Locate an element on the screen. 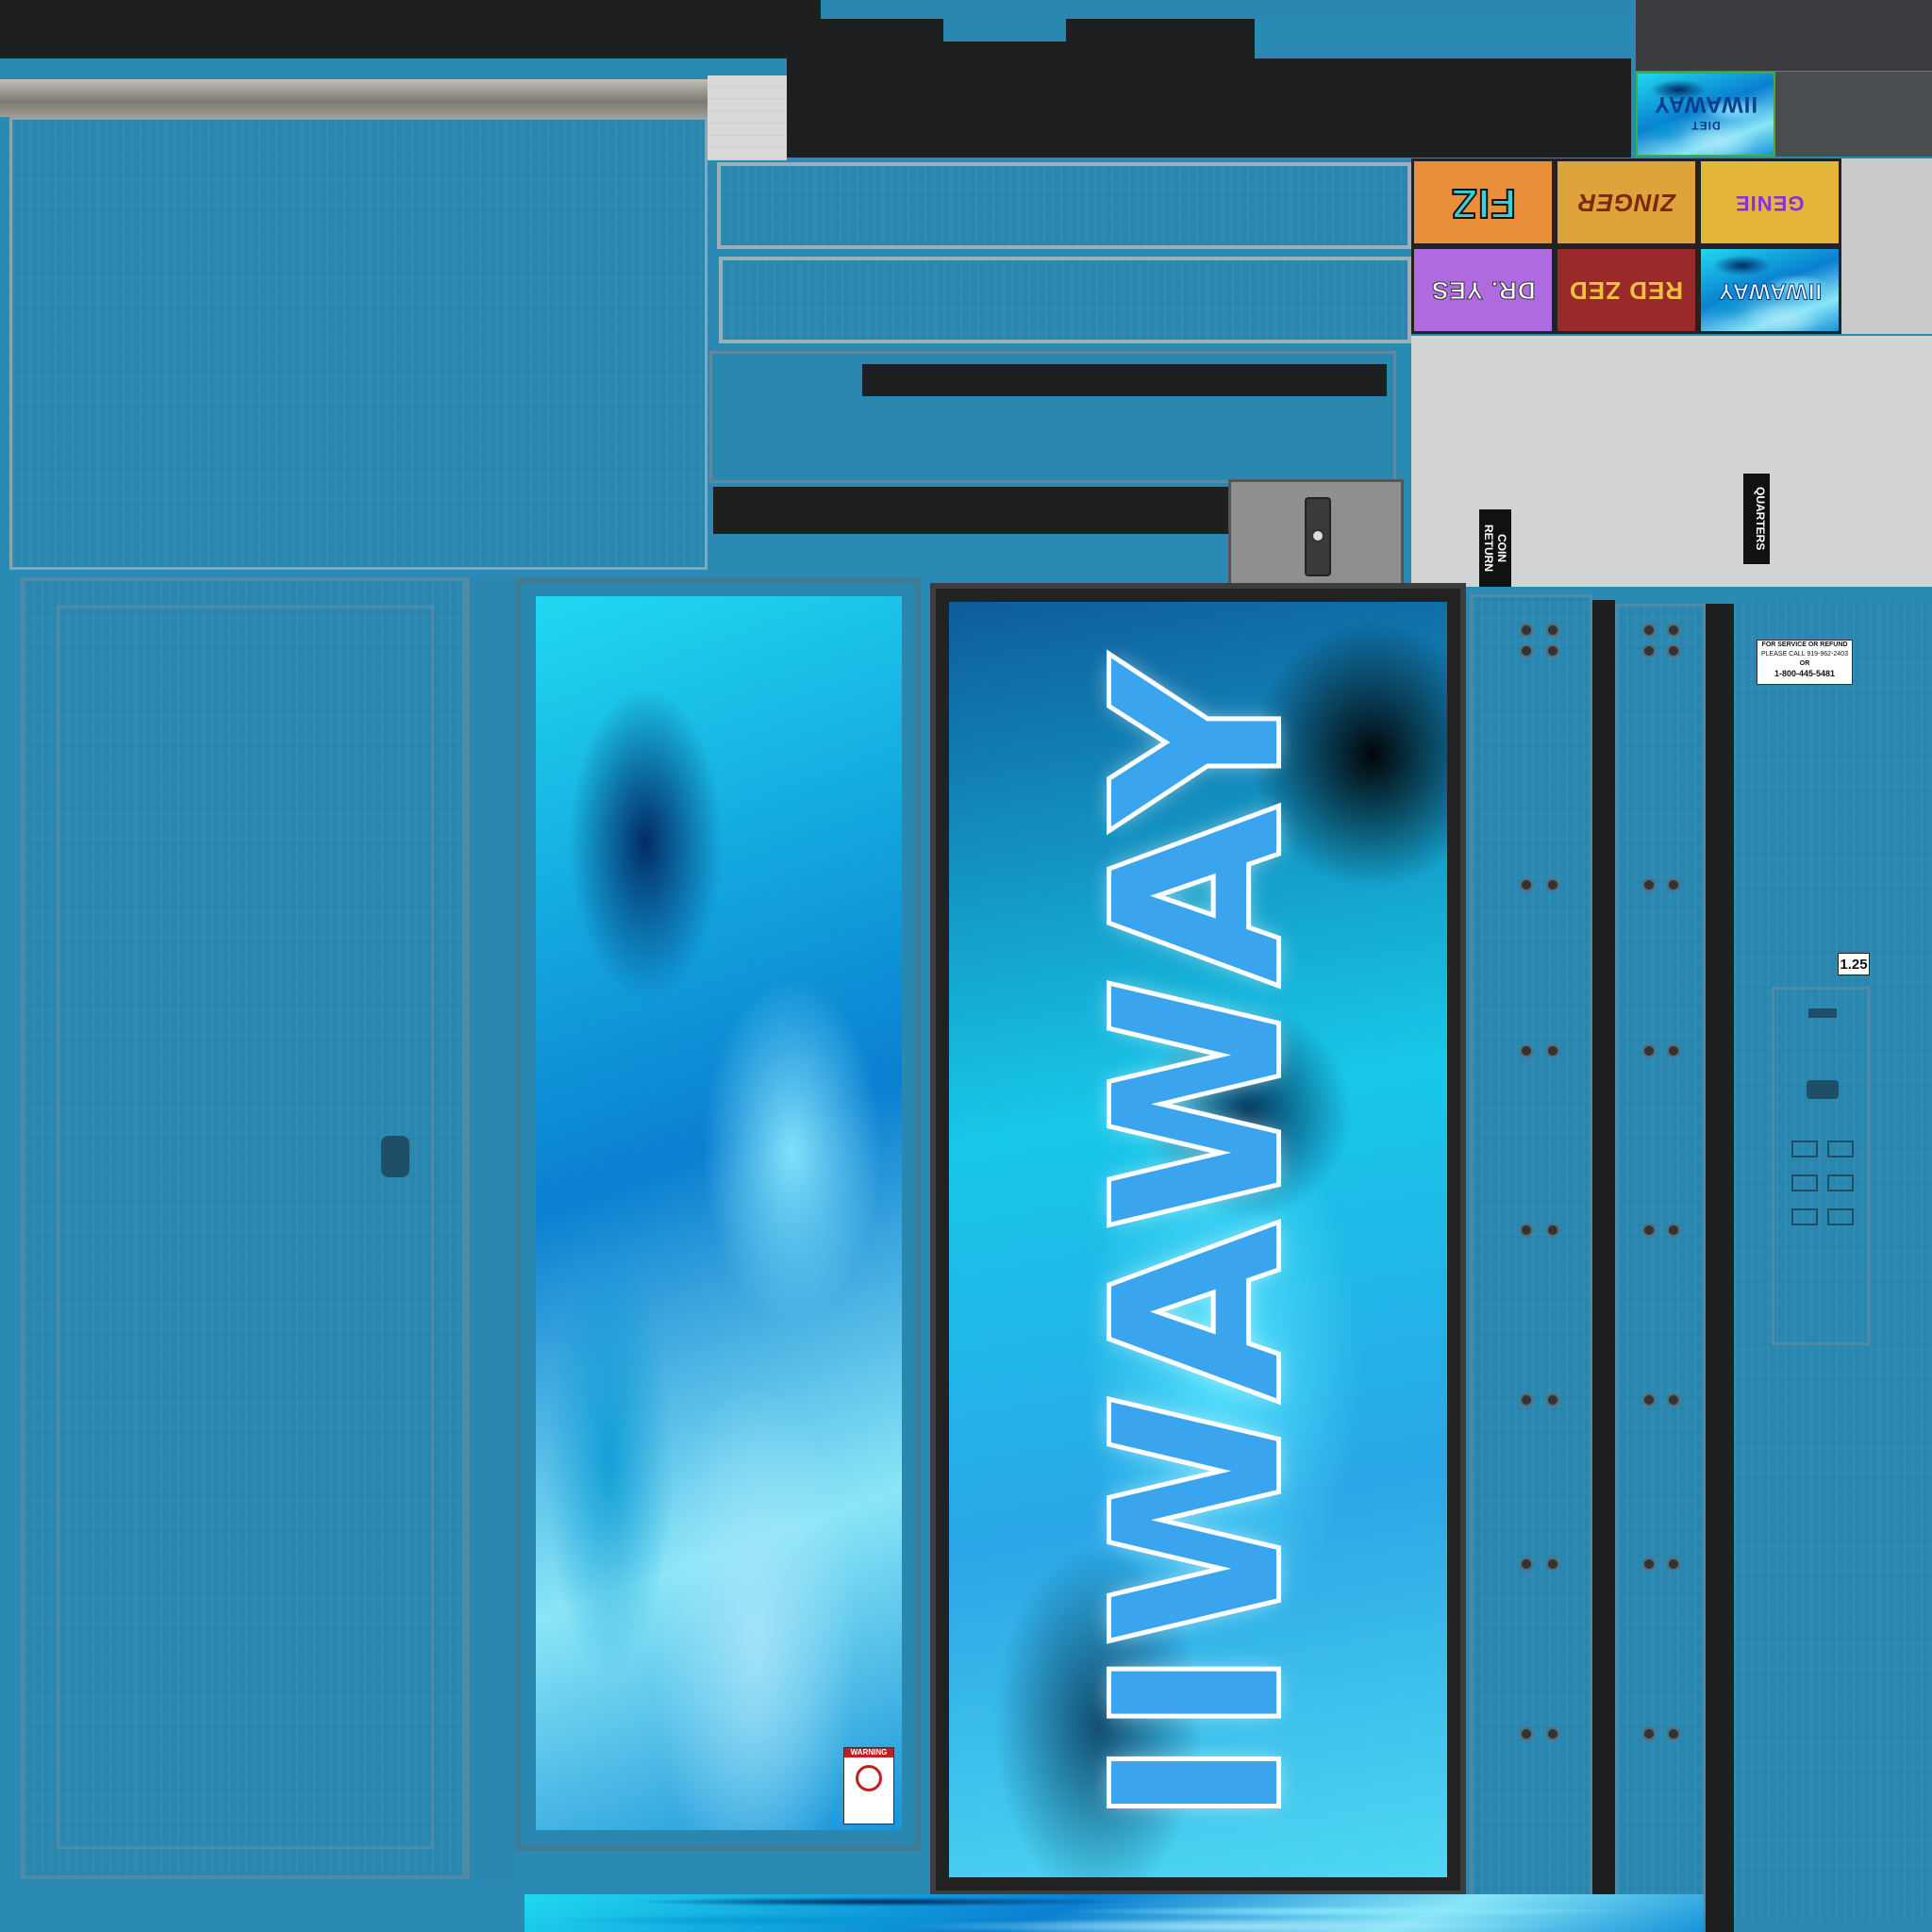  price-tag: 1.25 is located at coordinates (1854, 964).